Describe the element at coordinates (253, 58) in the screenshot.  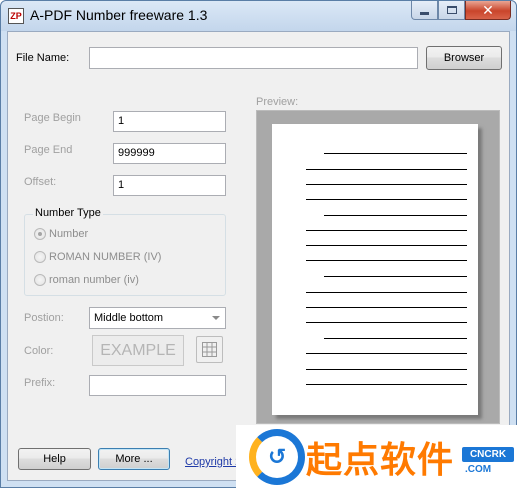
I see `file-name-input` at that location.